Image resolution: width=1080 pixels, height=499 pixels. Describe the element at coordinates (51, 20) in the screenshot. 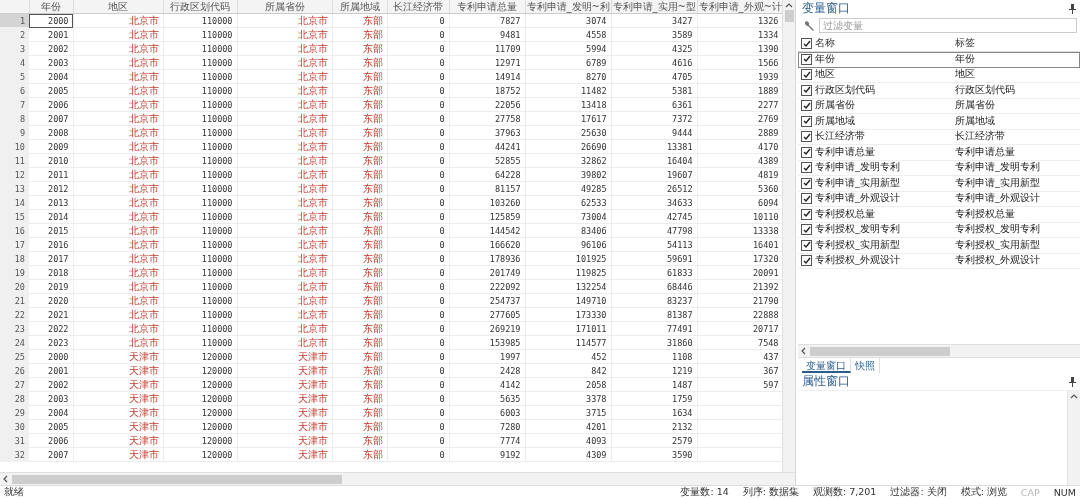

I see `table-cell: 2000` at that location.